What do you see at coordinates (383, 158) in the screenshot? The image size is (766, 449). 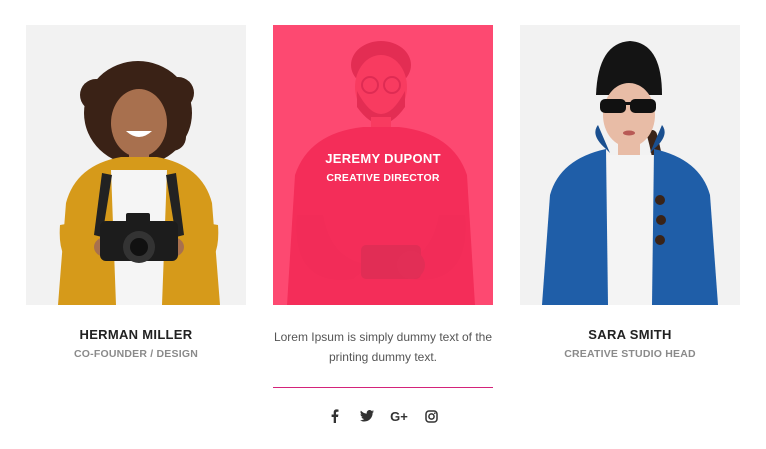 I see `member-name: JEREMY DUPONT` at bounding box center [383, 158].